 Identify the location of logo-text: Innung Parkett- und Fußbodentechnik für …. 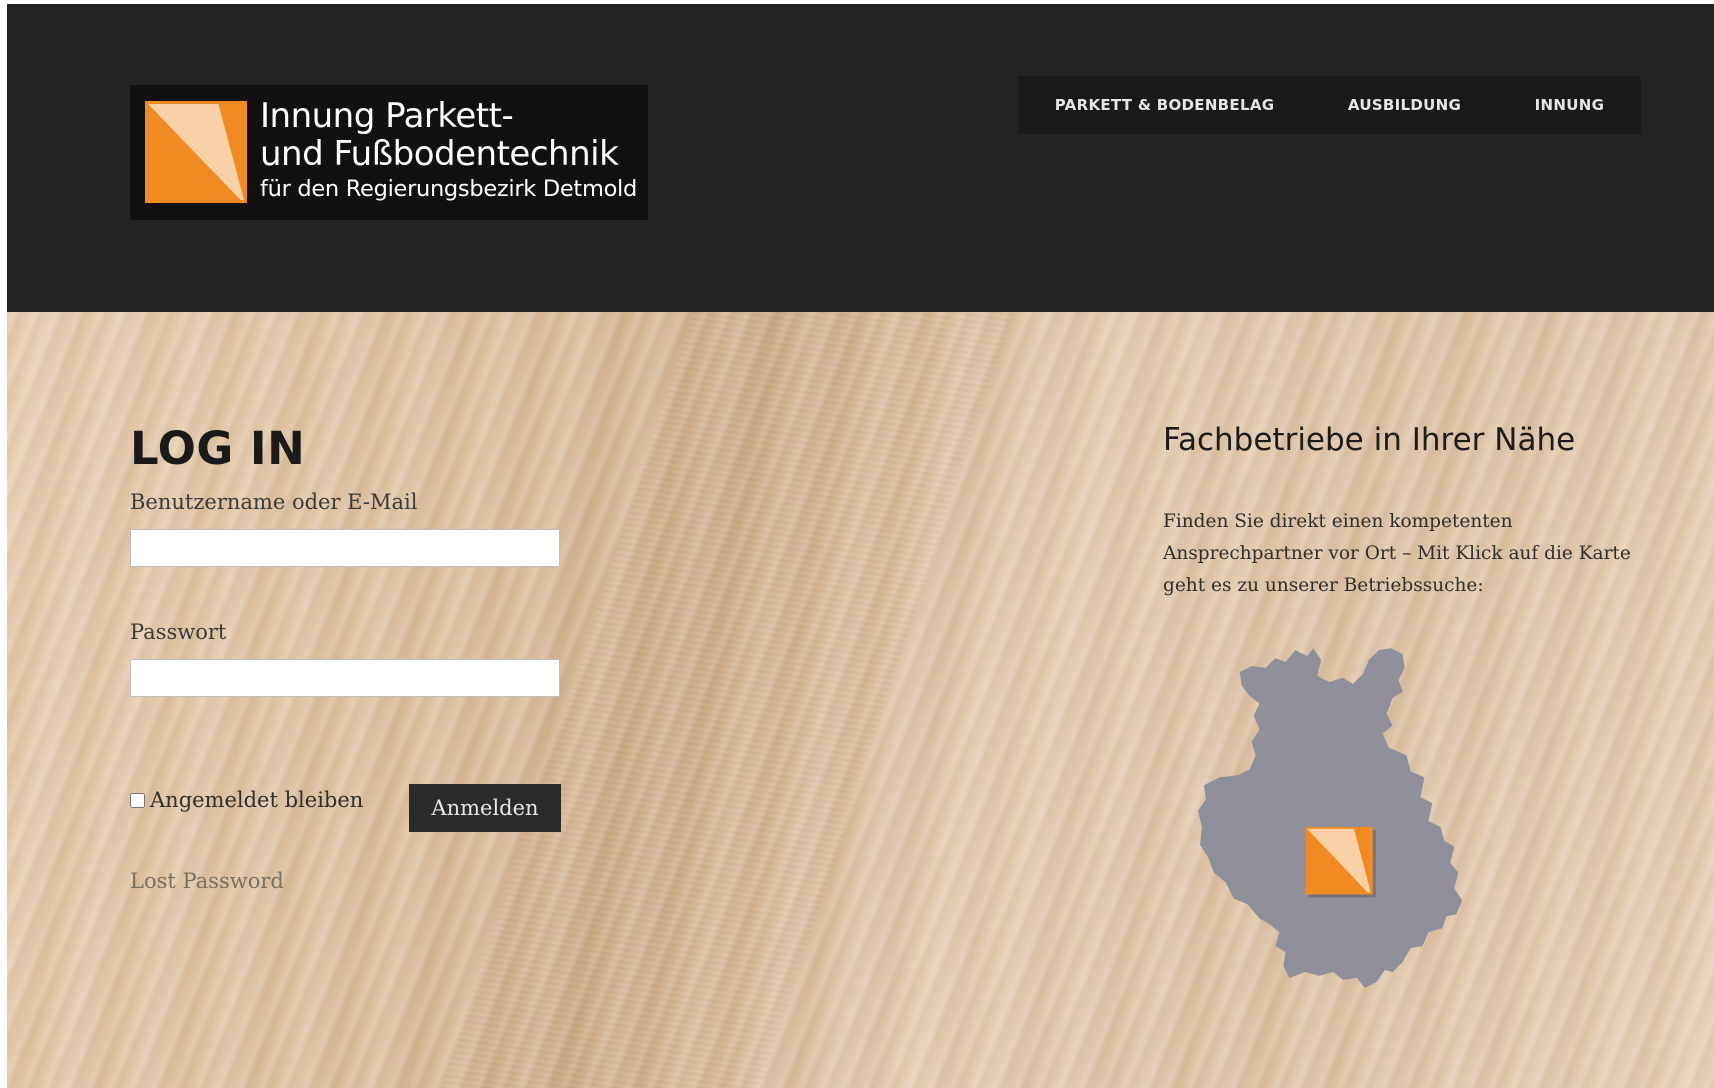
(448, 151).